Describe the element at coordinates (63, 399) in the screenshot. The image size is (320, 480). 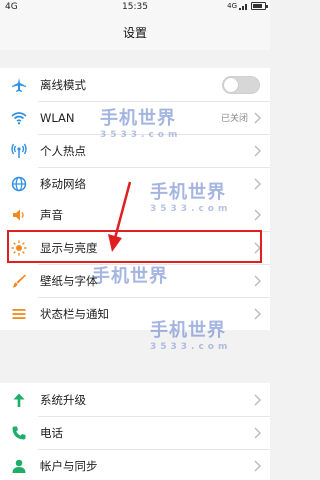
I see `settings-item-label: 系统升级` at that location.